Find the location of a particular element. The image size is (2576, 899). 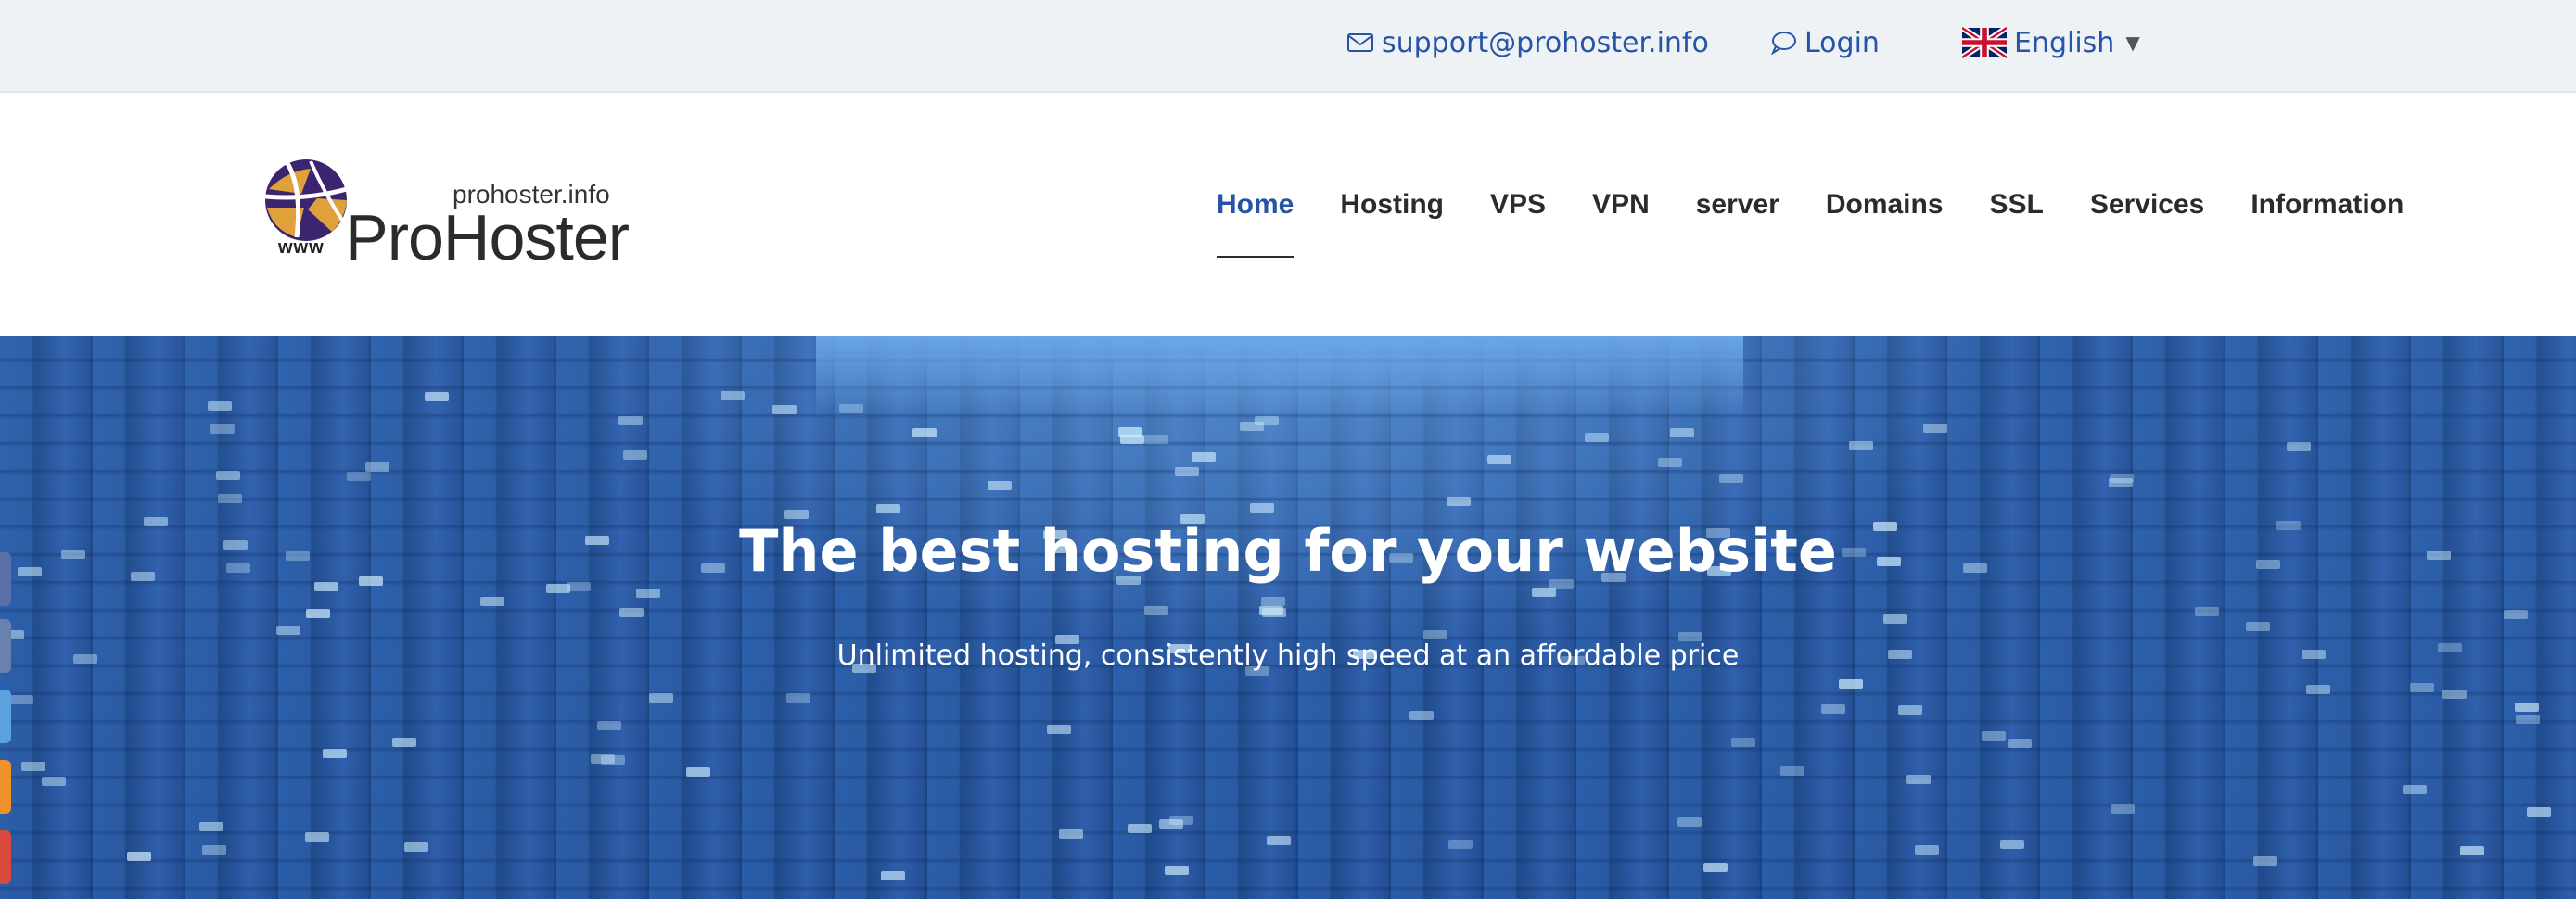

nav-item-domains: Domains is located at coordinates (1885, 223).